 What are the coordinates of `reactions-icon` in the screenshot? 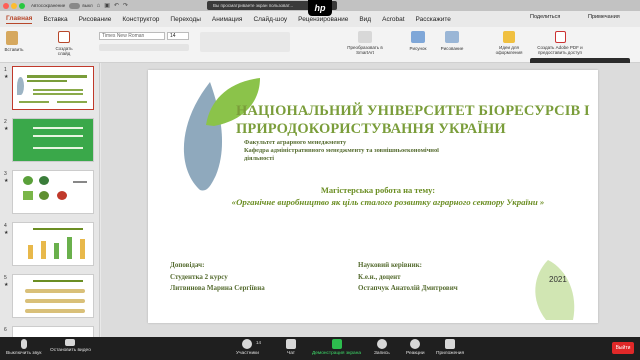 It's located at (415, 344).